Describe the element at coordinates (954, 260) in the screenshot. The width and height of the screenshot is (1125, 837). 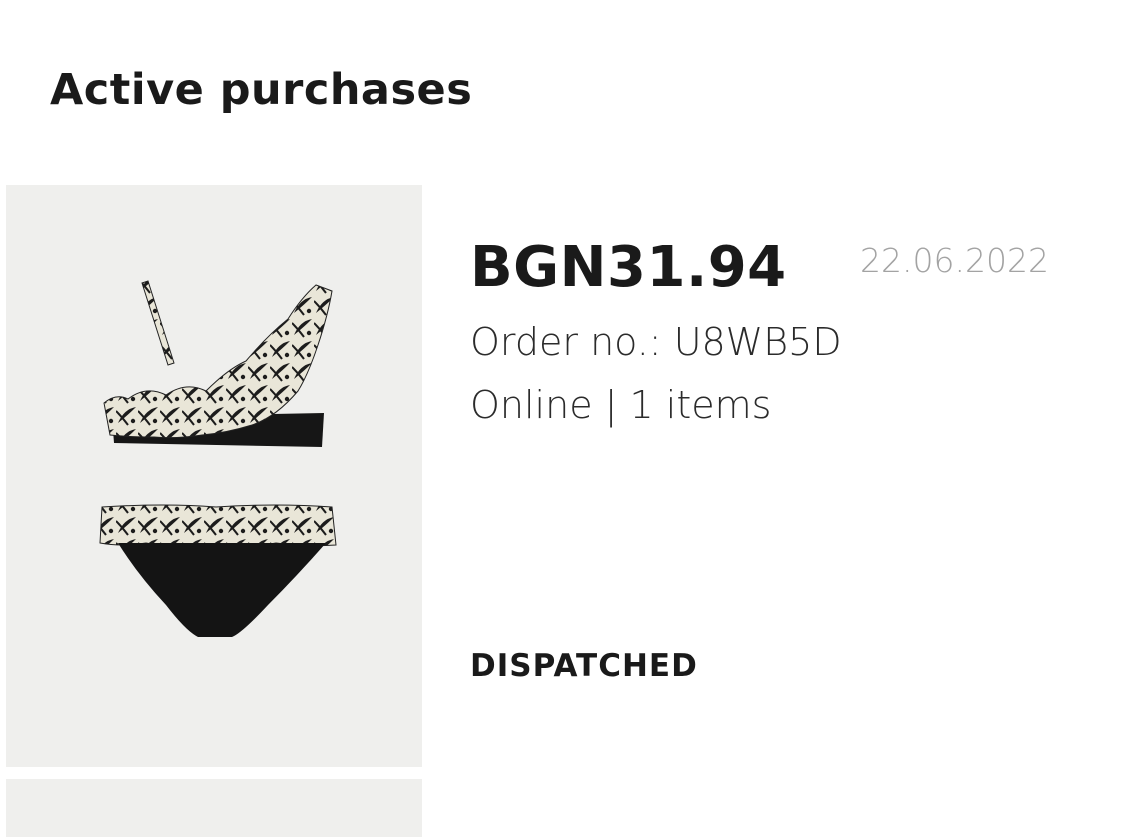
I see `order-date: 22.06.2022` at that location.